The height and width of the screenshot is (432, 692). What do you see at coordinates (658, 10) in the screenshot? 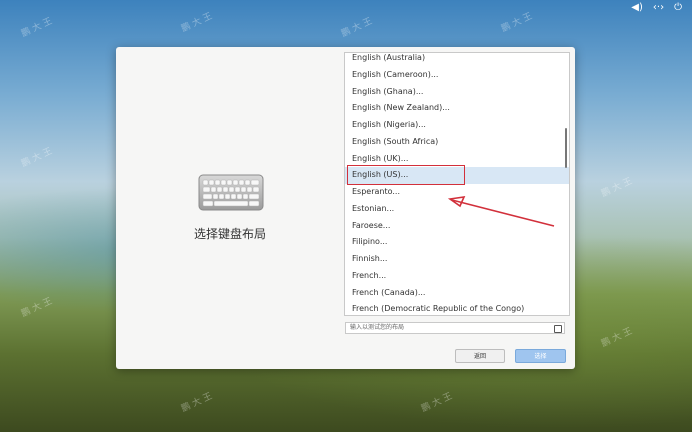
I see `network-icon: ‹·›` at bounding box center [658, 10].